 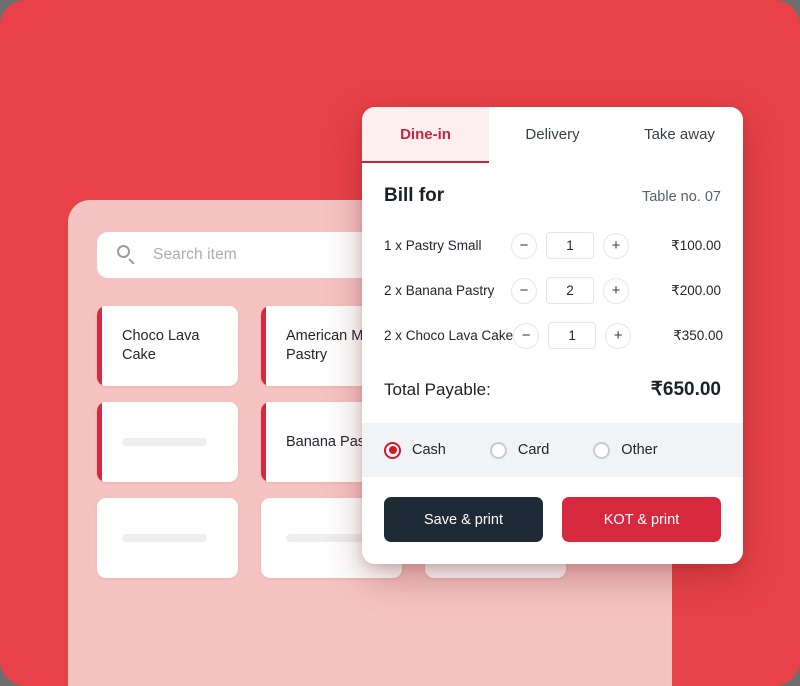 What do you see at coordinates (679, 135) in the screenshot?
I see `tab-take-away: Take away` at bounding box center [679, 135].